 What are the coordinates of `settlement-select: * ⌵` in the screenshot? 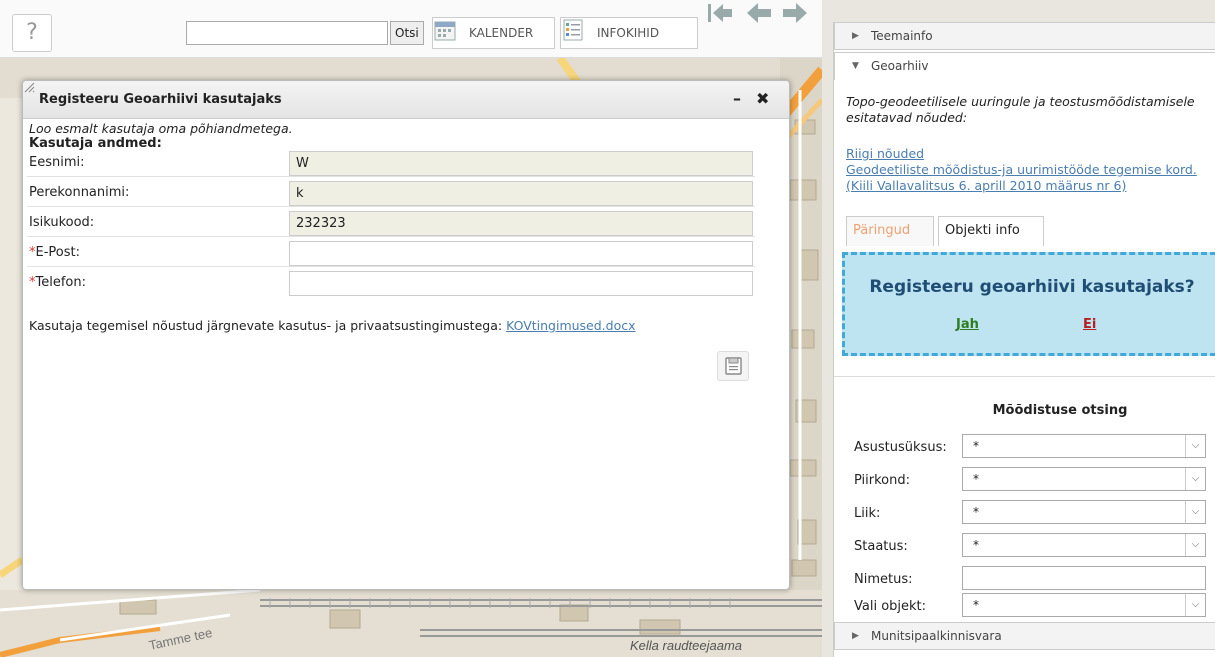 It's located at (1084, 446).